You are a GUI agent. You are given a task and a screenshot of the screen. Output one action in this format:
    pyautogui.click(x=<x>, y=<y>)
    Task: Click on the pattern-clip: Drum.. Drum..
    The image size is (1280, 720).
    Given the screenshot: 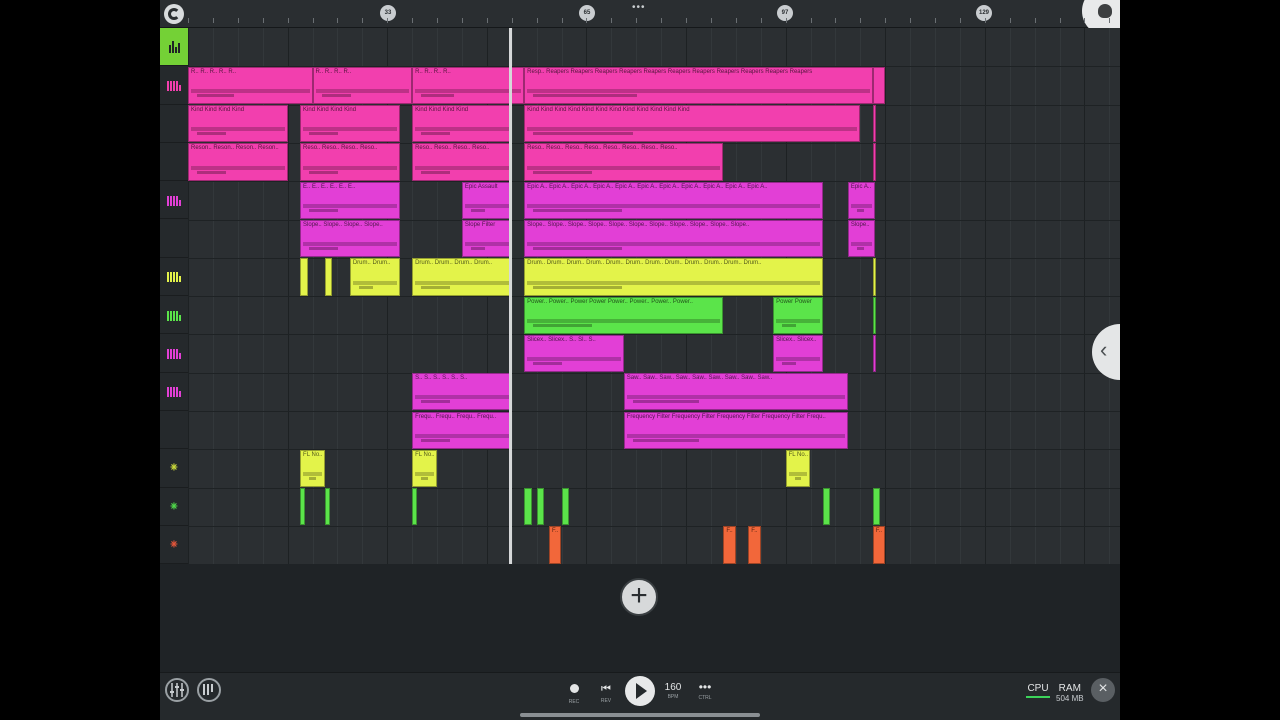 What is the action you would take?
    pyautogui.click(x=374, y=277)
    